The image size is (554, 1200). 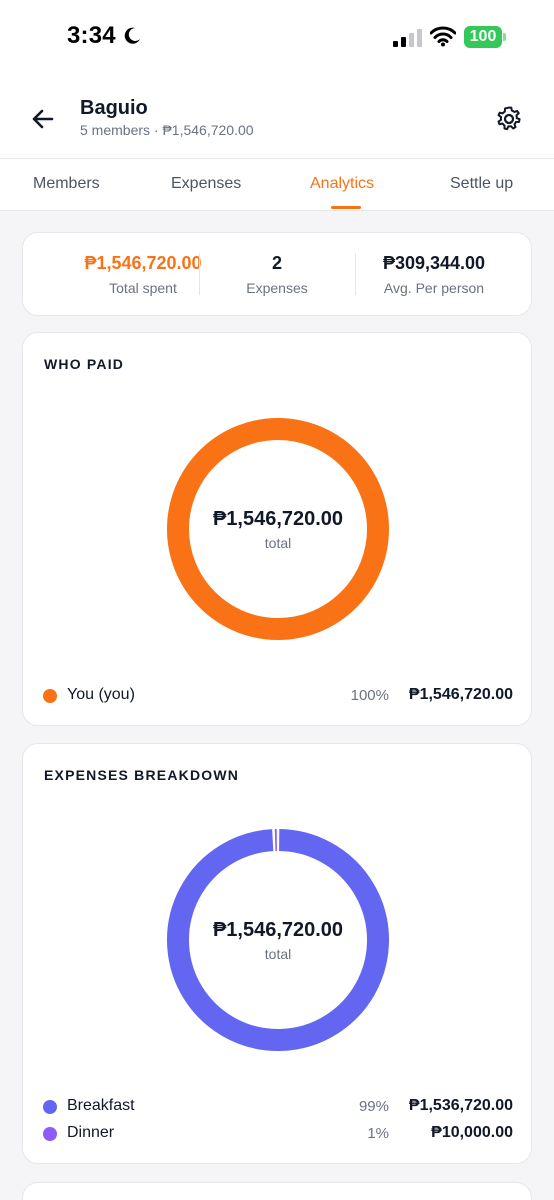 I want to click on tab-members: Members, so click(x=66, y=184).